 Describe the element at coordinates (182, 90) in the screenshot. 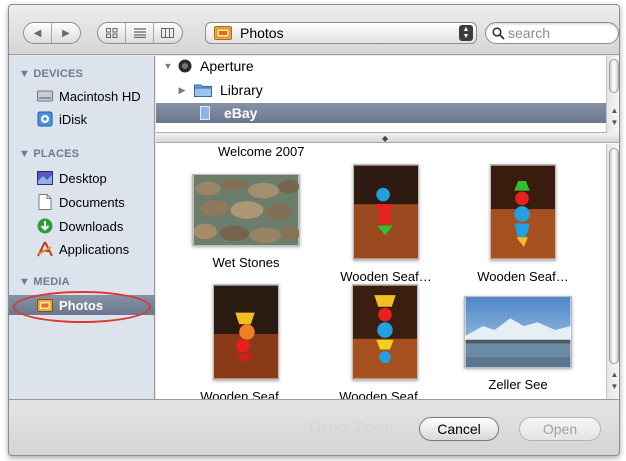

I see `disclosure-triangle-icon: ▶` at that location.